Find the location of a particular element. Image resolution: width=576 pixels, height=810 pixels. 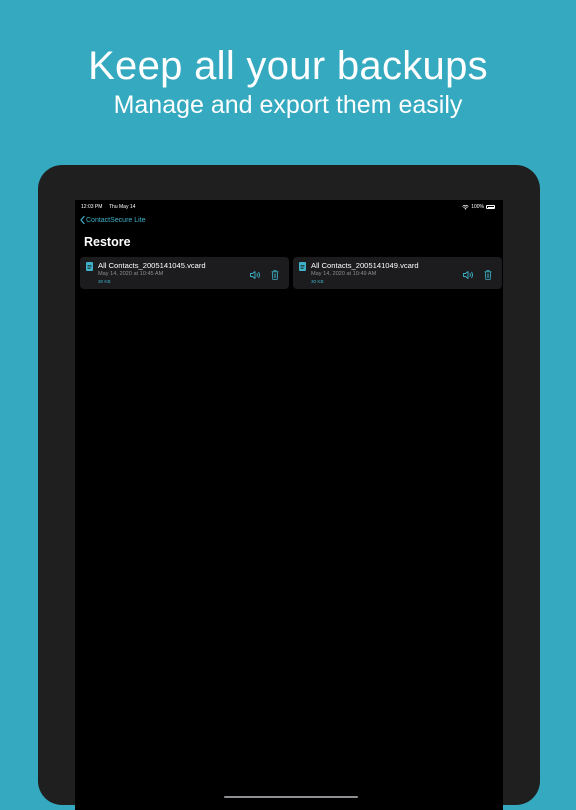

status-bar: 12:03 PM Thu May 14 100% is located at coordinates (288, 209).